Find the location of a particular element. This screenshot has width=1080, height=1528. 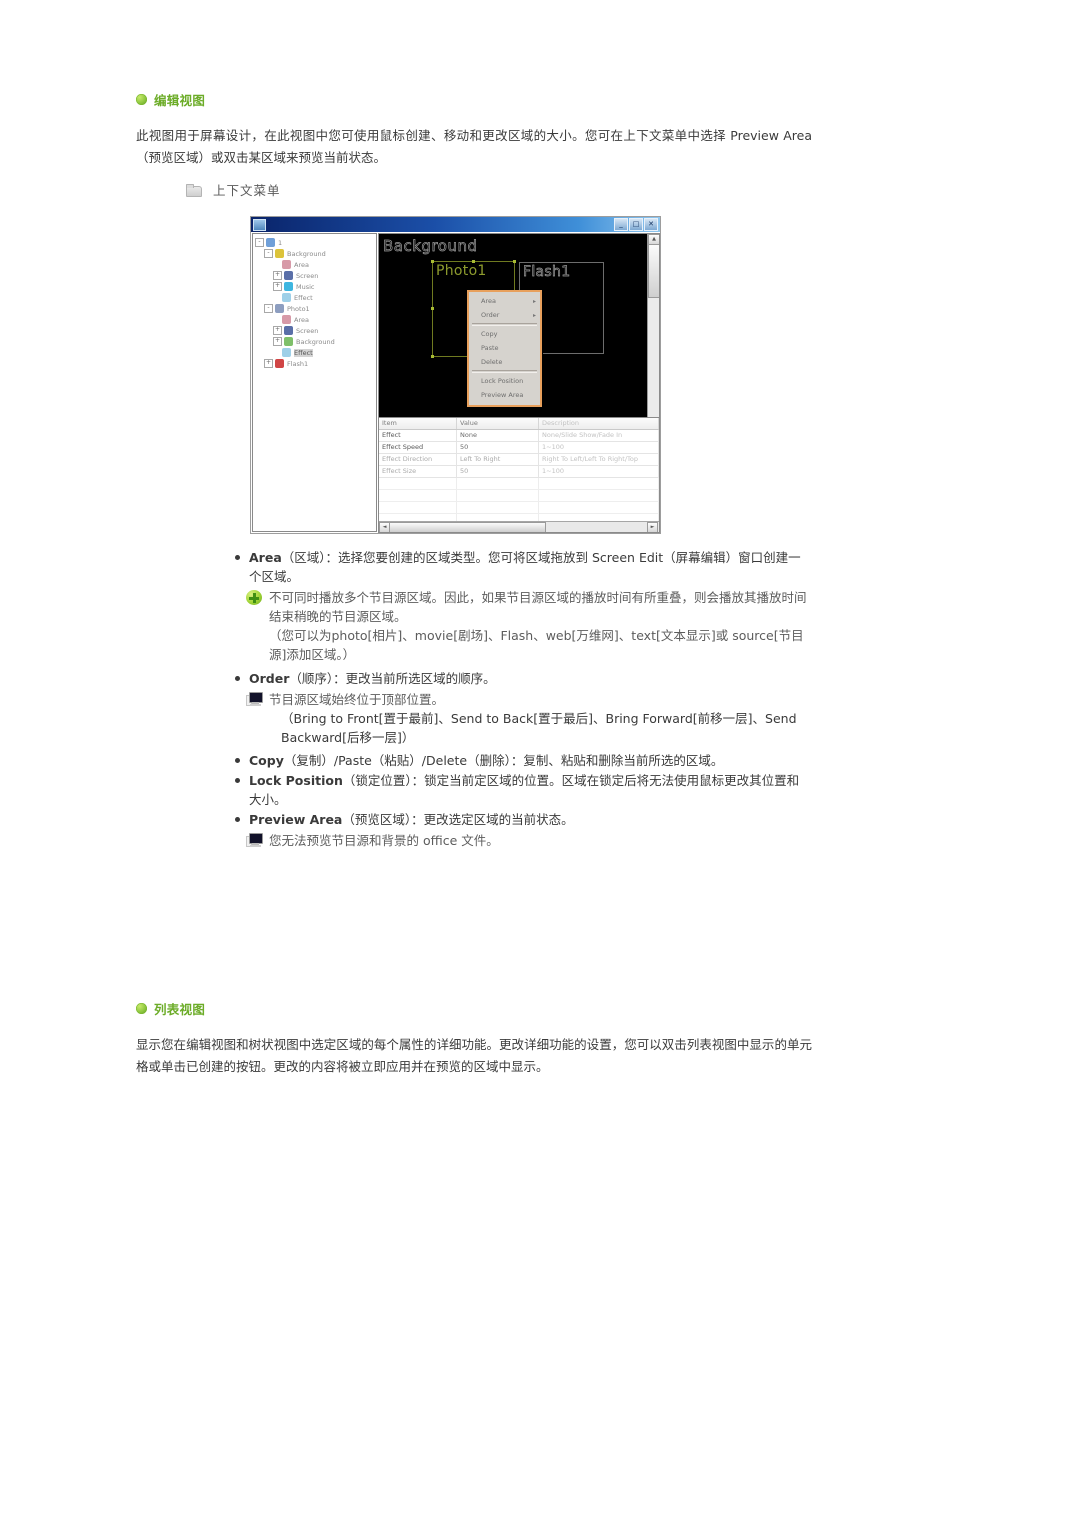

list-view-horizontal-scrollbar: ◄ ► is located at coordinates (519, 526).